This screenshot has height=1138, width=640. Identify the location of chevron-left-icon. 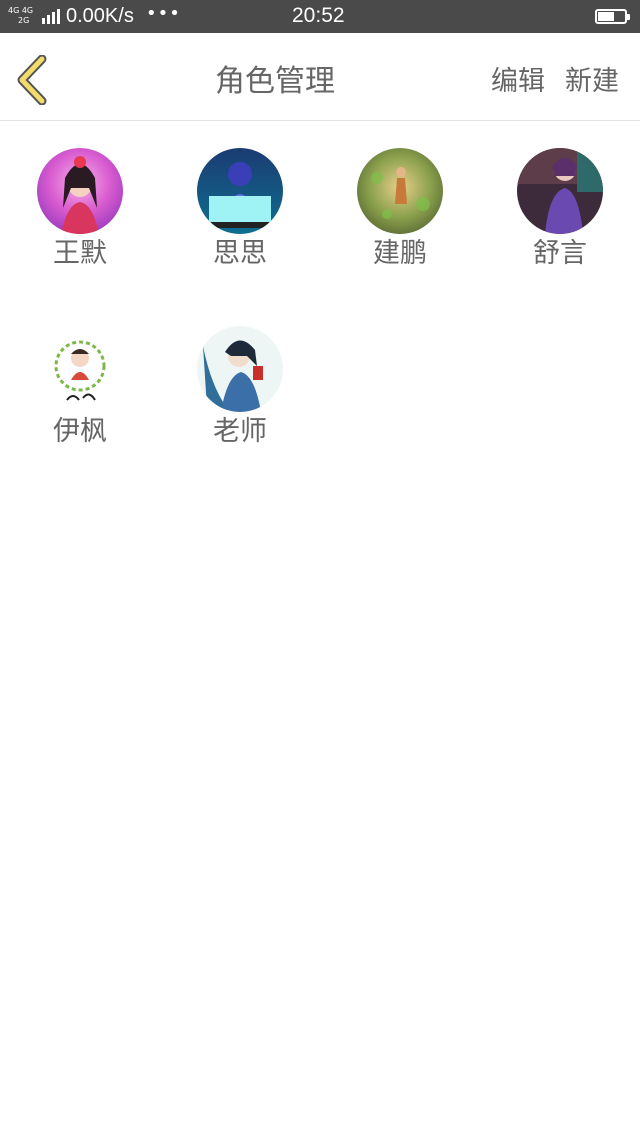
(32, 80).